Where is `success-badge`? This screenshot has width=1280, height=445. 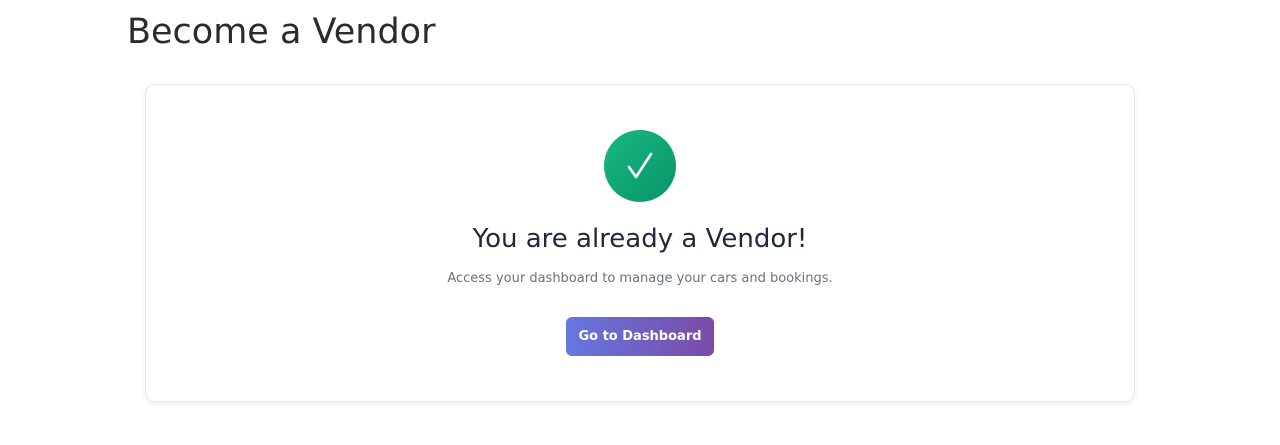
success-badge is located at coordinates (640, 166).